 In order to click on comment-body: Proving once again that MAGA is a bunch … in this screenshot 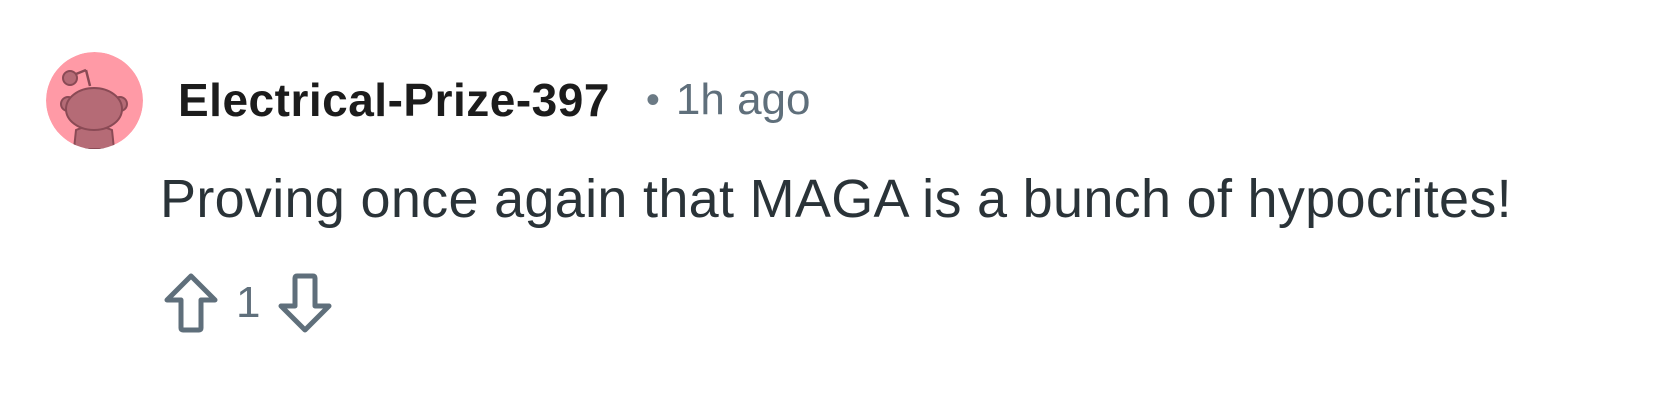, I will do `click(836, 199)`.